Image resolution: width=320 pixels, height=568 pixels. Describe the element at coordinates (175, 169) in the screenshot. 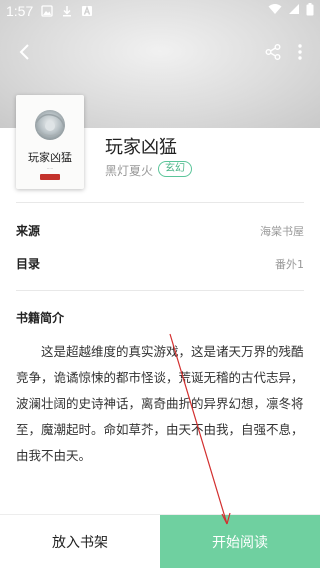

I see `genre-tag: 玄幻` at that location.